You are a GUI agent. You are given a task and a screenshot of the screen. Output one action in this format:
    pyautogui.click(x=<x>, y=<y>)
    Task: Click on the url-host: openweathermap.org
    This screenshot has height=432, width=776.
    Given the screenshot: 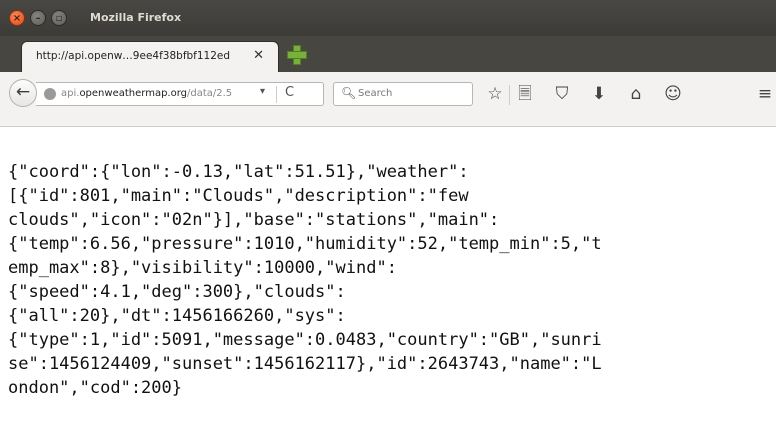 What is the action you would take?
    pyautogui.click(x=133, y=93)
    